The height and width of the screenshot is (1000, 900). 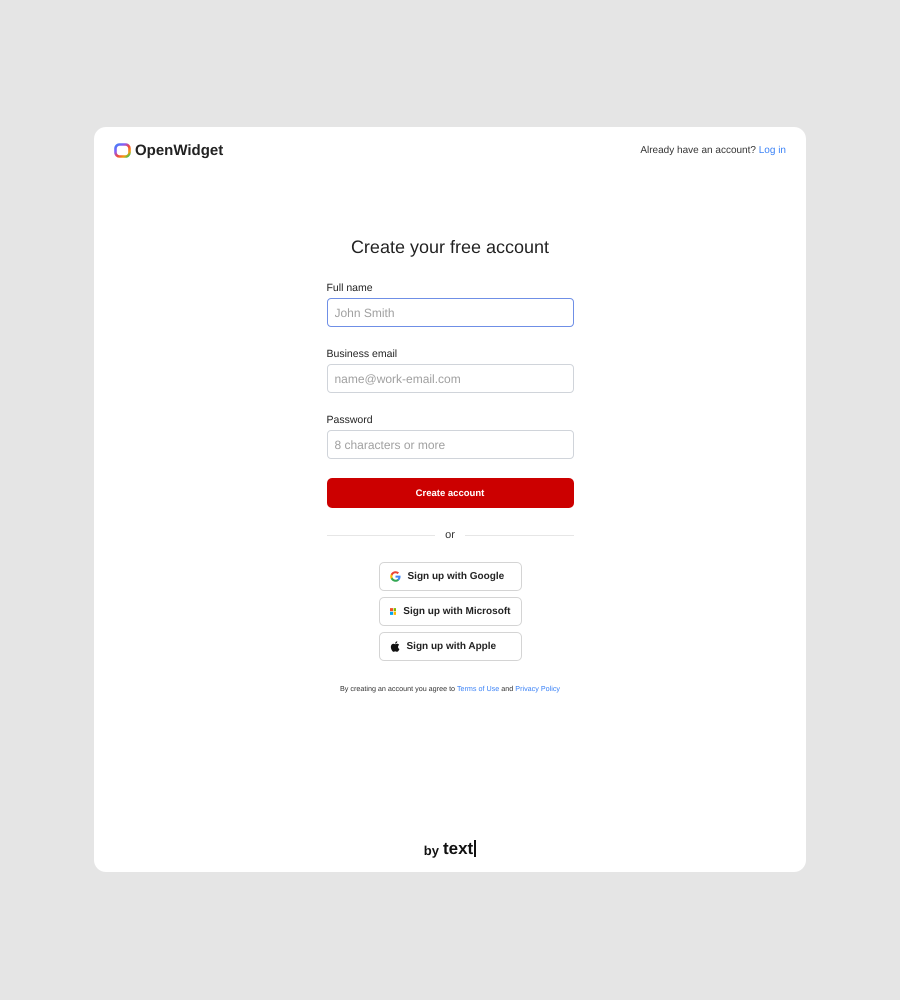 What do you see at coordinates (450, 535) in the screenshot?
I see `divider-text: or` at bounding box center [450, 535].